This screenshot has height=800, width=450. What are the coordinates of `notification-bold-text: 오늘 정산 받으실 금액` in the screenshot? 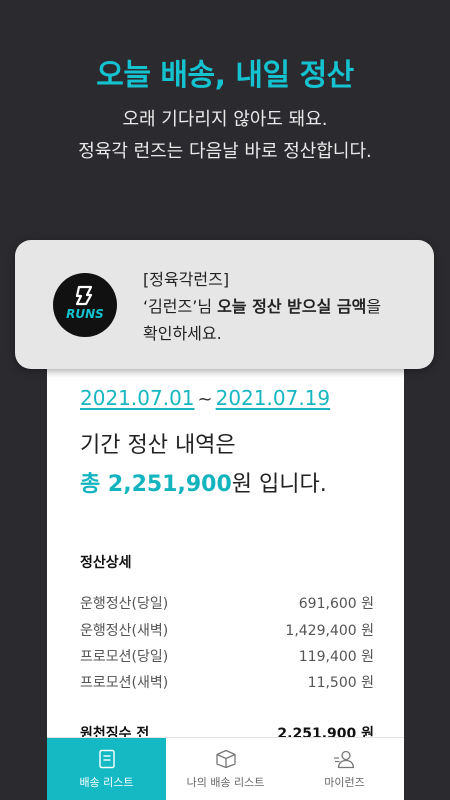 It's located at (292, 306).